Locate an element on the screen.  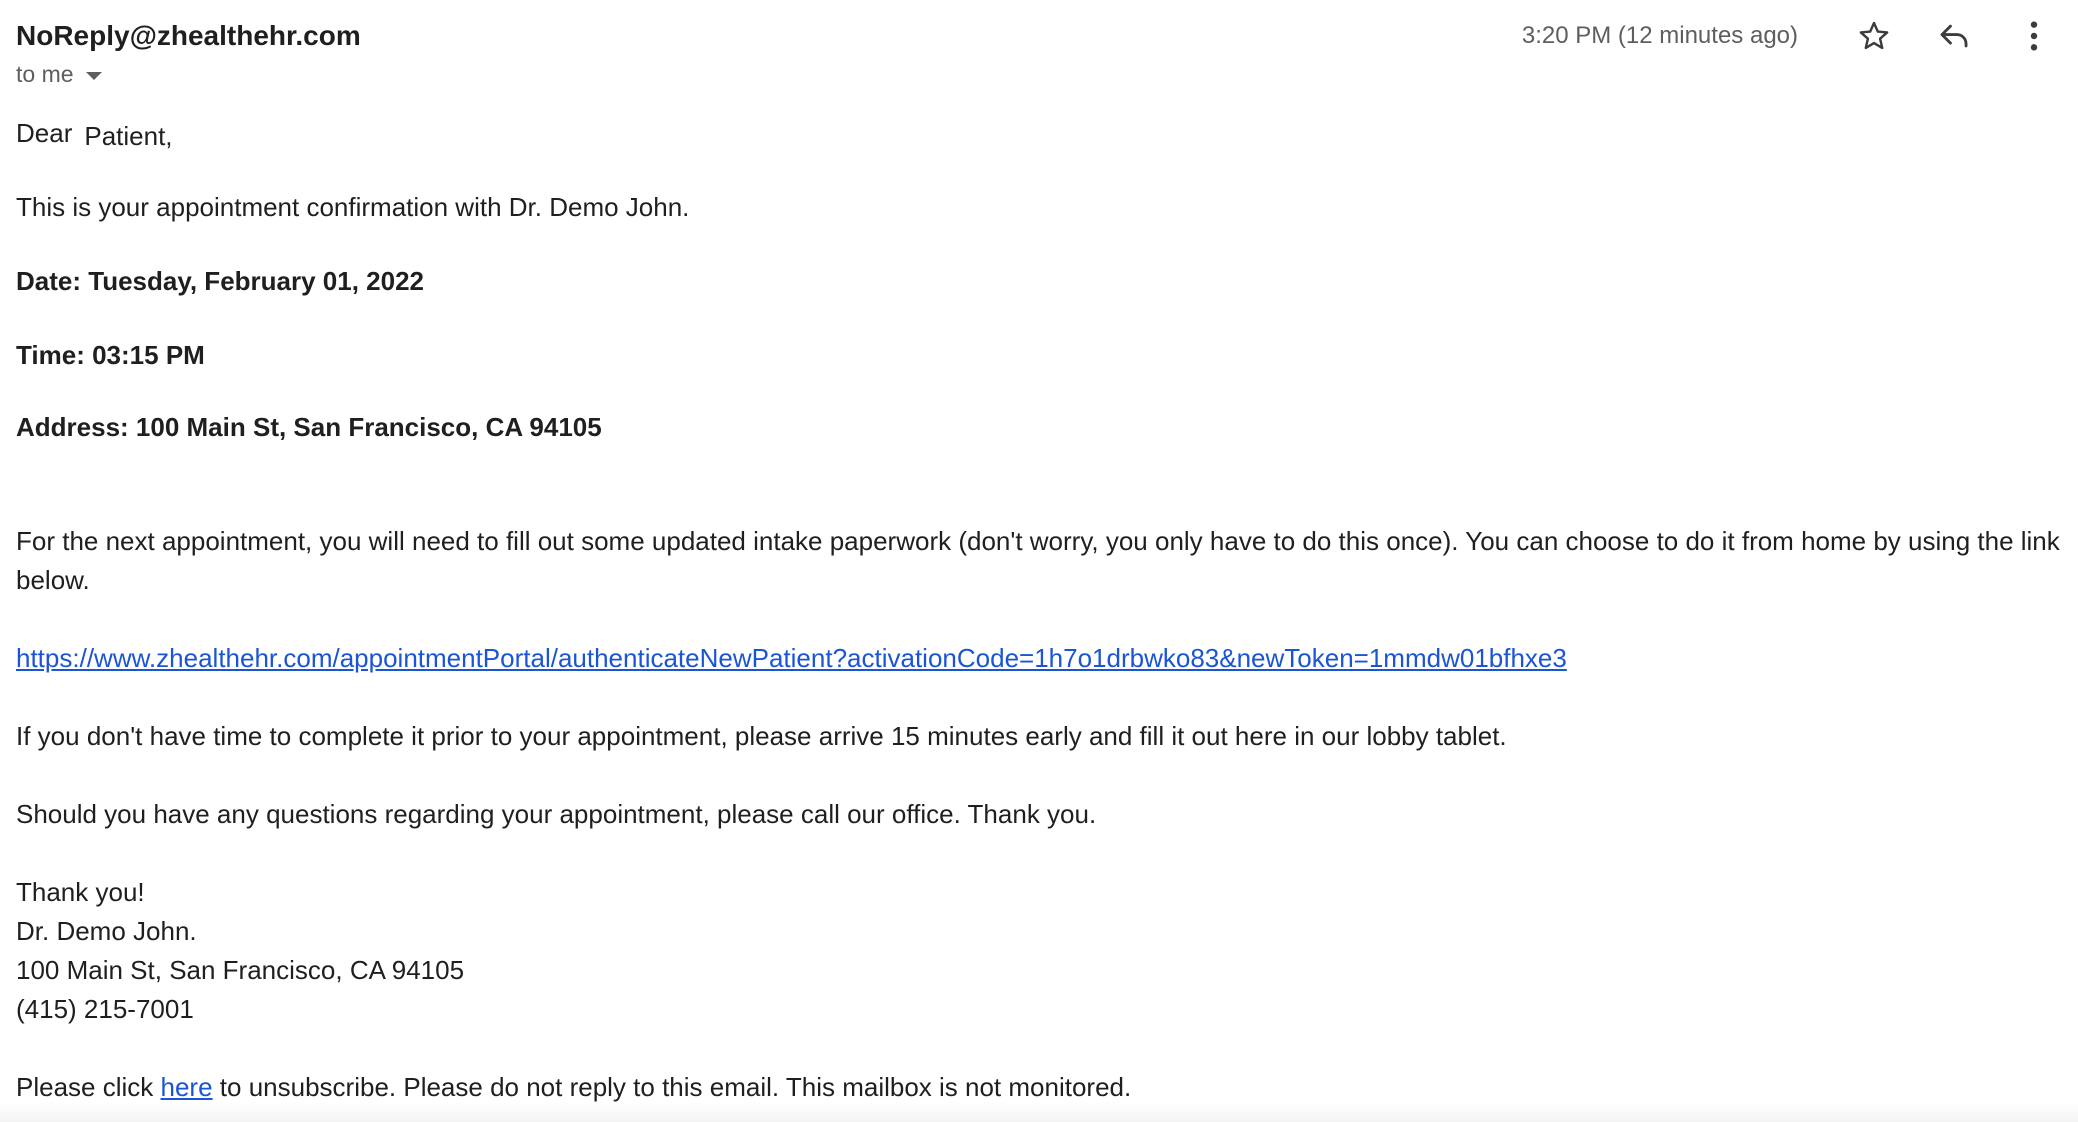
reply-button is located at coordinates (1954, 36).